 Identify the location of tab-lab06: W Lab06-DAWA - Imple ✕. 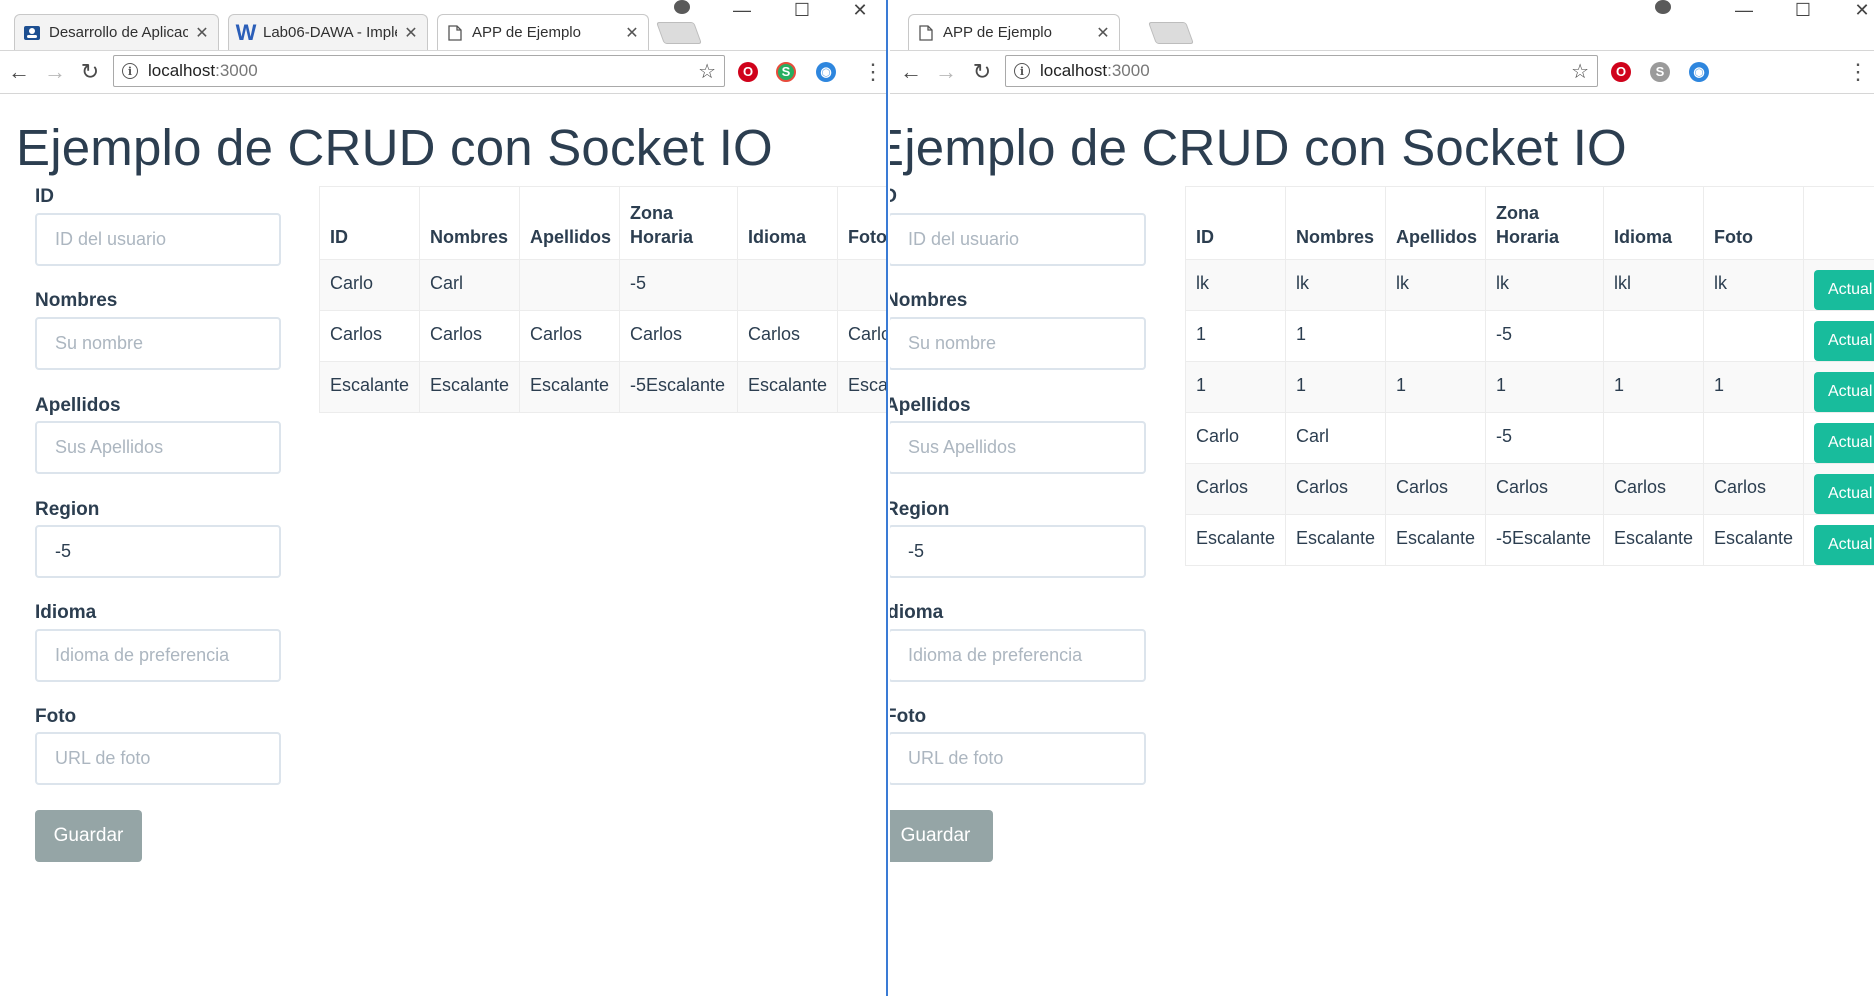
(328, 32).